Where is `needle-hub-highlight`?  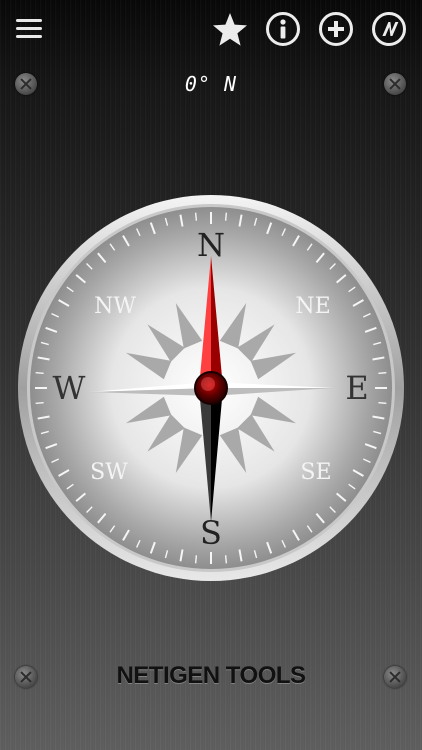
needle-hub-highlight is located at coordinates (208, 384).